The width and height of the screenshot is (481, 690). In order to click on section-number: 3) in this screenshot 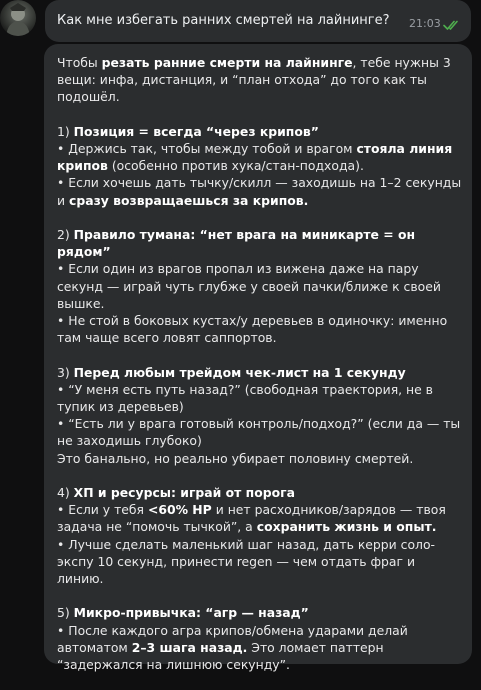, I will do `click(65, 372)`.